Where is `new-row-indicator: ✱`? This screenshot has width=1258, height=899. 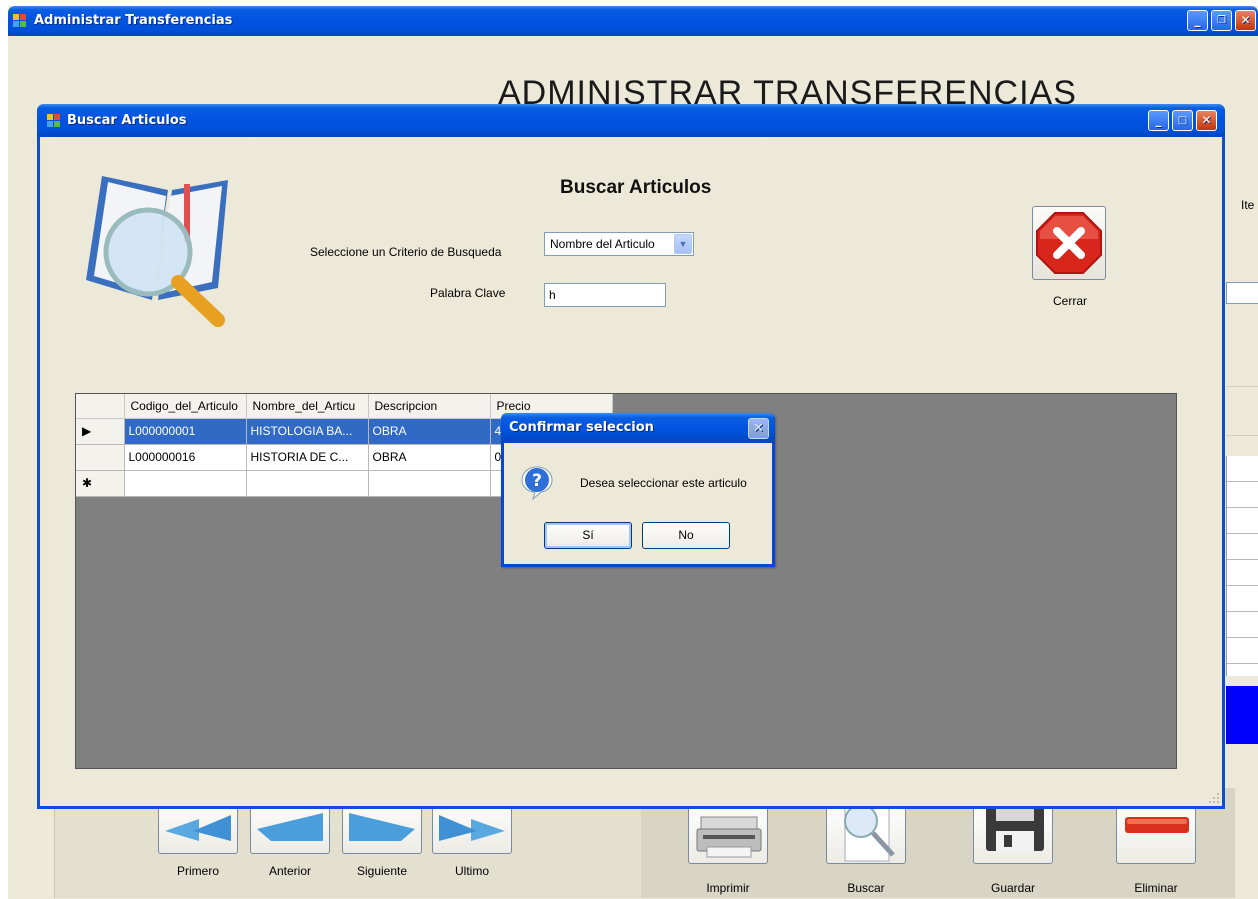
new-row-indicator: ✱ is located at coordinates (100, 483).